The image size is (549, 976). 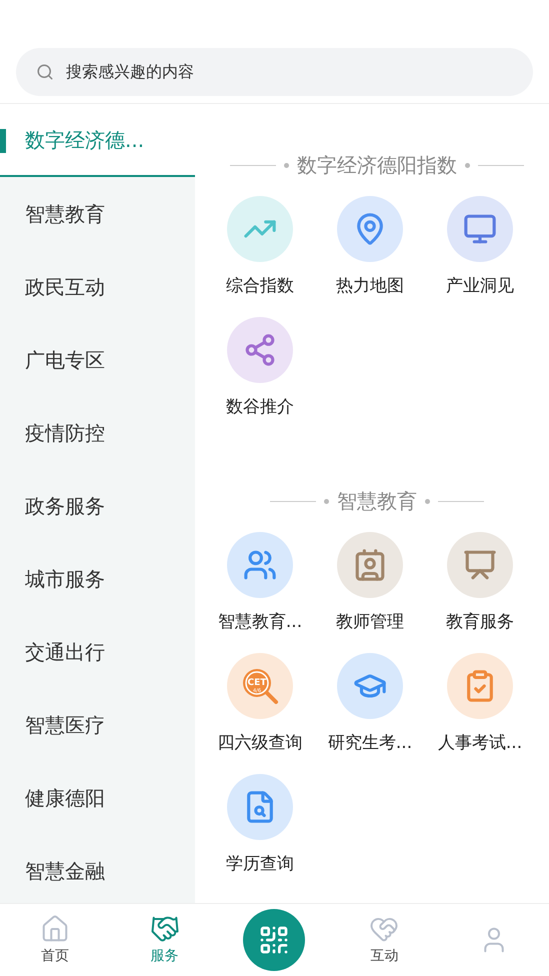 What do you see at coordinates (384, 940) in the screenshot?
I see `tab-item: 互动` at bounding box center [384, 940].